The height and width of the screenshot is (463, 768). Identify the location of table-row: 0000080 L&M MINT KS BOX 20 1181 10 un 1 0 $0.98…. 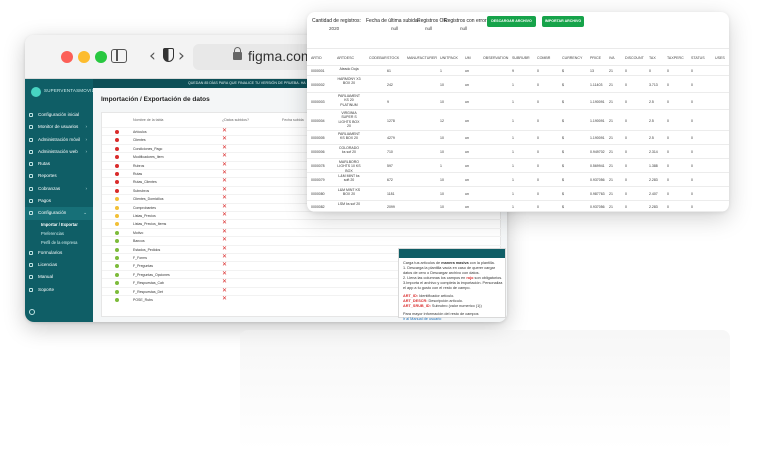
(518, 194).